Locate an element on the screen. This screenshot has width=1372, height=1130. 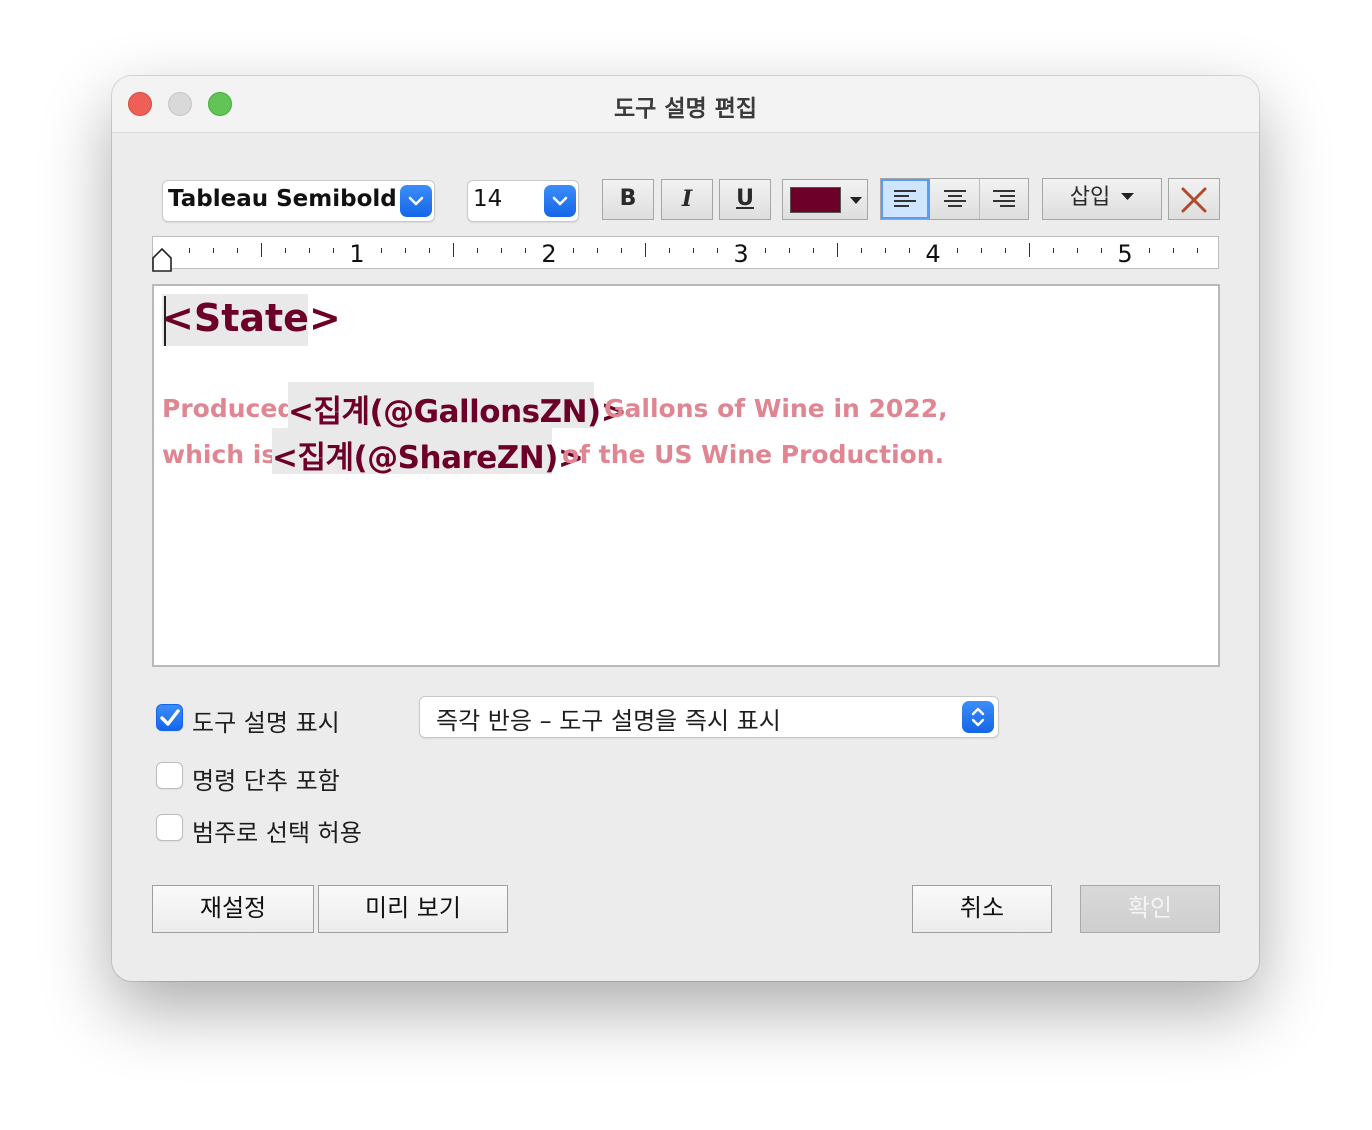
ok-button: 확인 is located at coordinates (1150, 909).